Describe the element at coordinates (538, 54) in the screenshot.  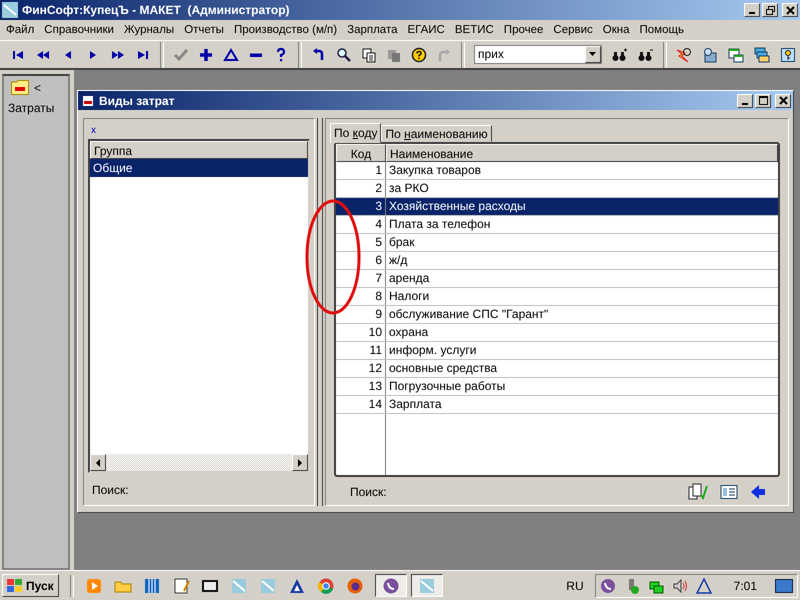
I see `search-combo: прих` at that location.